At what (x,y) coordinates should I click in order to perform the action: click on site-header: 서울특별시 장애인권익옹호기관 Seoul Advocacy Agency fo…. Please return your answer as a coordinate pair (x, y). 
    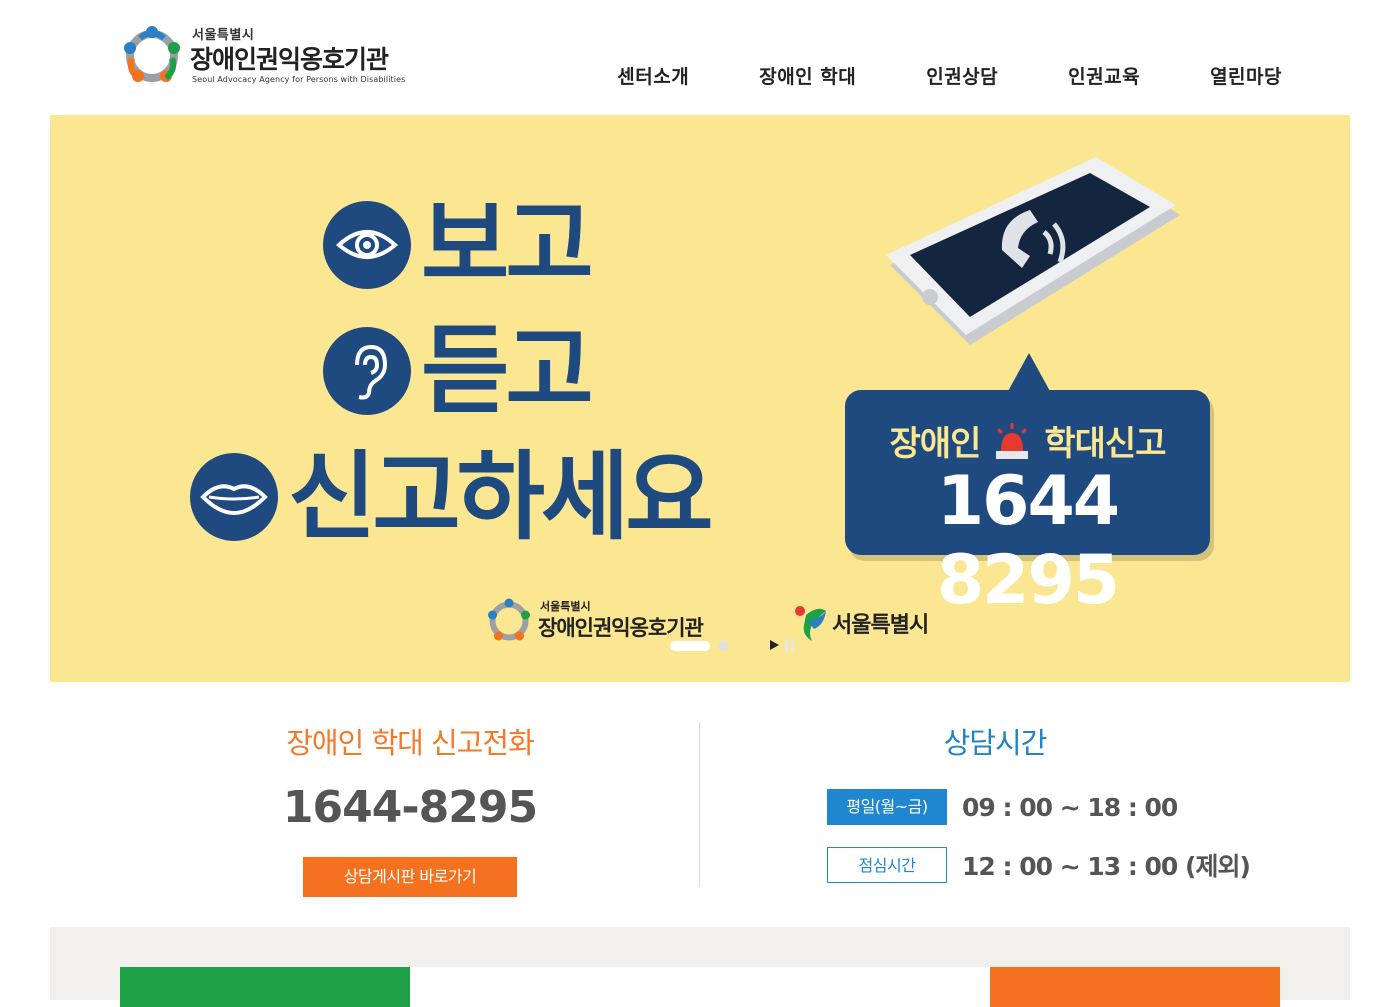
    Looking at the image, I should click on (700, 57).